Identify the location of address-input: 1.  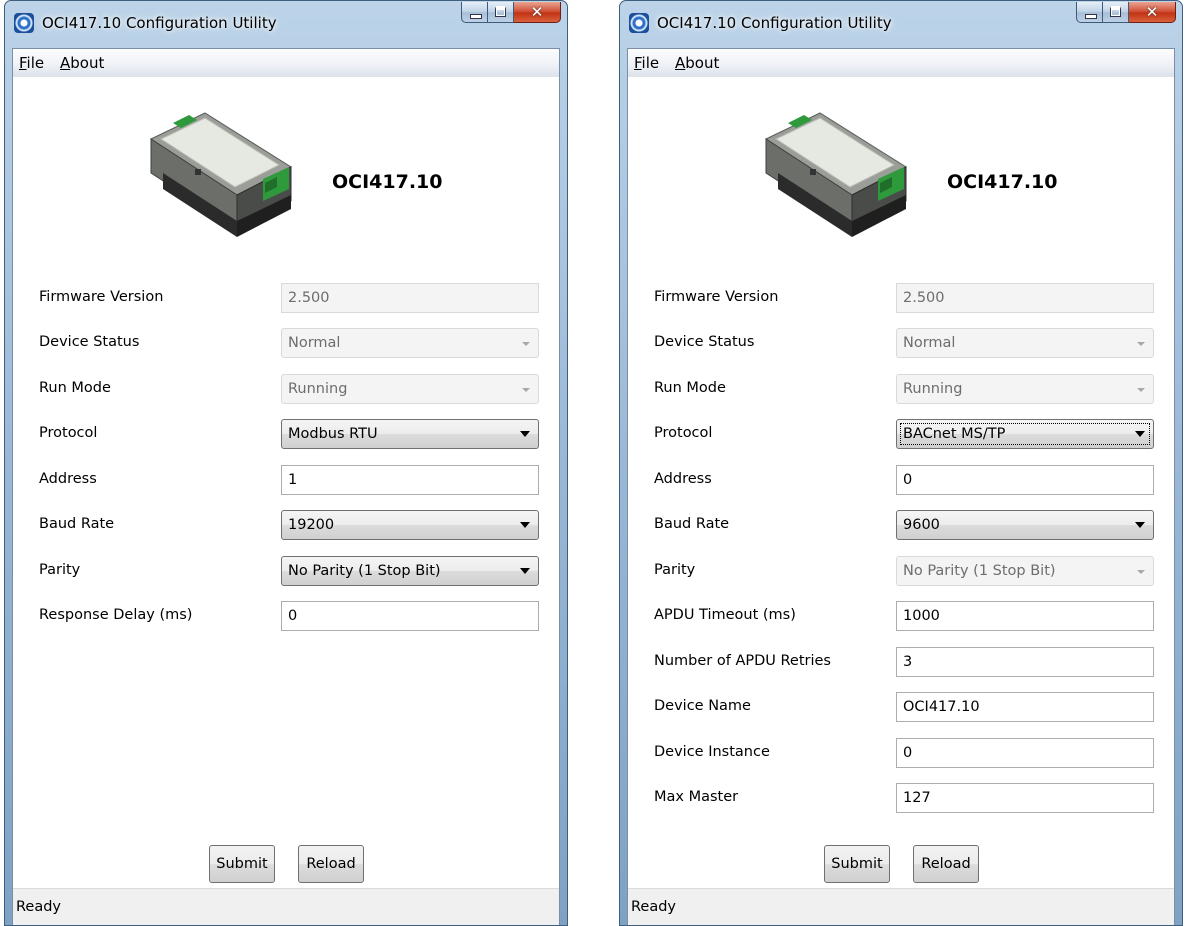
(410, 480).